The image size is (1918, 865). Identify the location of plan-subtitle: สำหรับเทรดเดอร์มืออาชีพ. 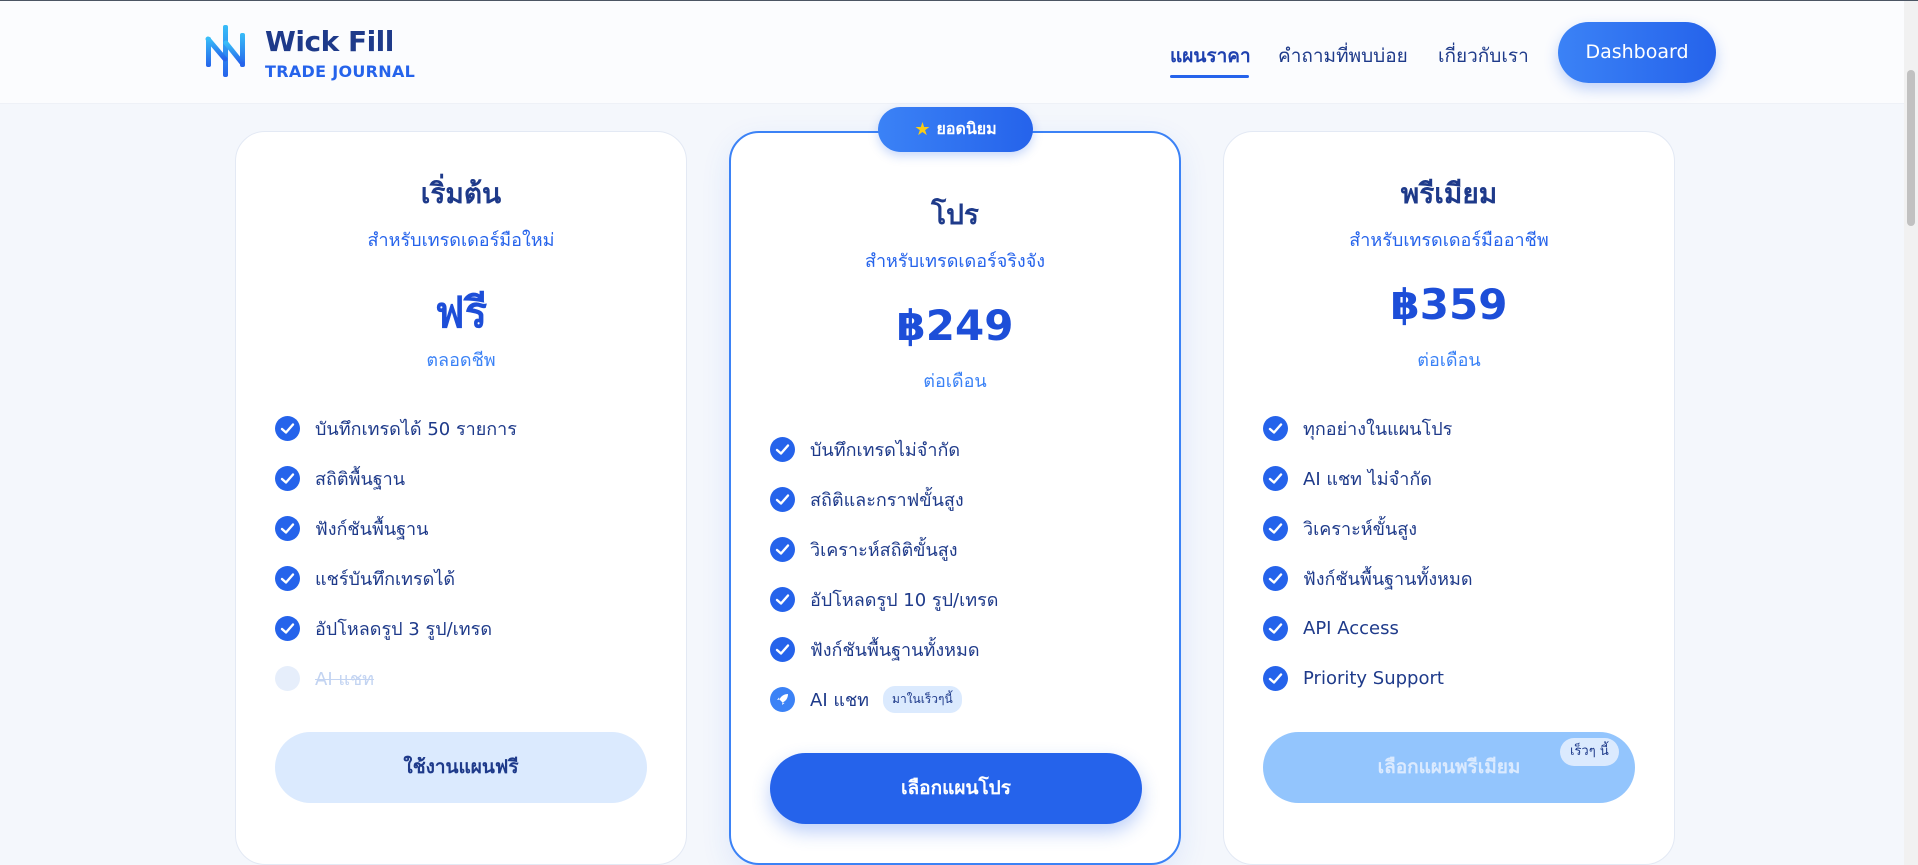
(1449, 240).